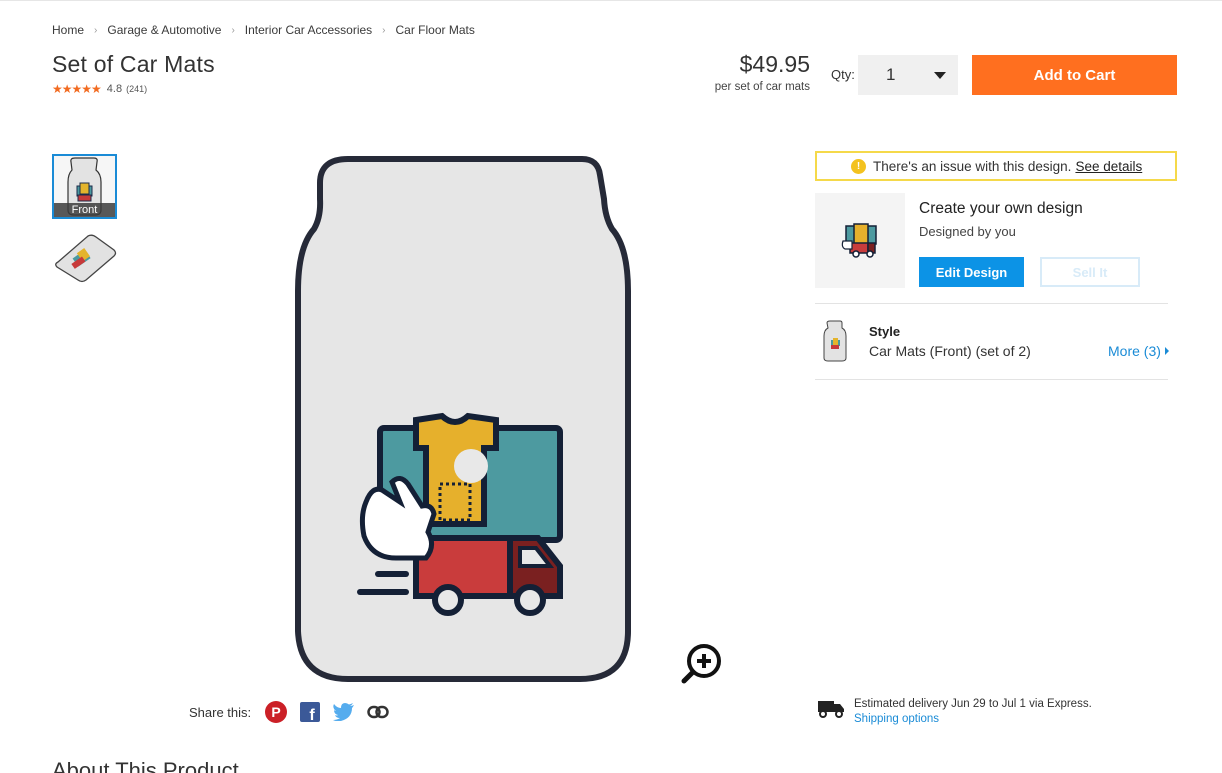 The image size is (1222, 773). What do you see at coordinates (378, 712) in the screenshot?
I see `link-icon` at bounding box center [378, 712].